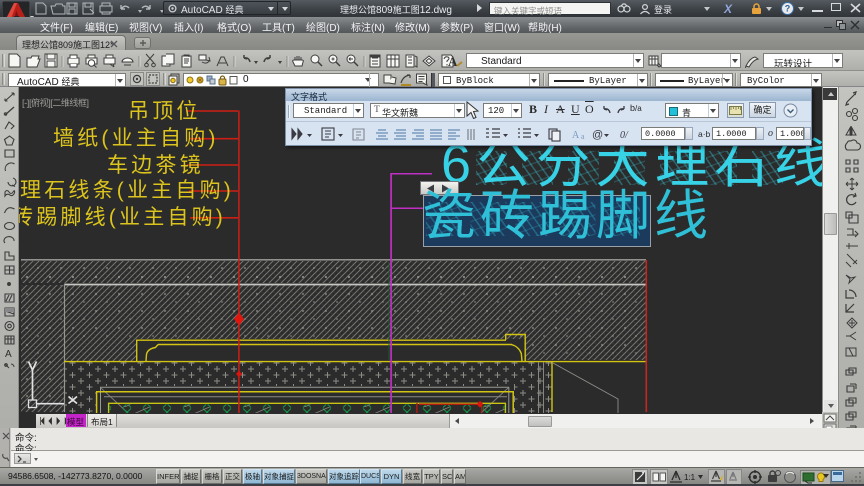  Describe the element at coordinates (583, 136) in the screenshot. I see `svg-text: a` at that location.